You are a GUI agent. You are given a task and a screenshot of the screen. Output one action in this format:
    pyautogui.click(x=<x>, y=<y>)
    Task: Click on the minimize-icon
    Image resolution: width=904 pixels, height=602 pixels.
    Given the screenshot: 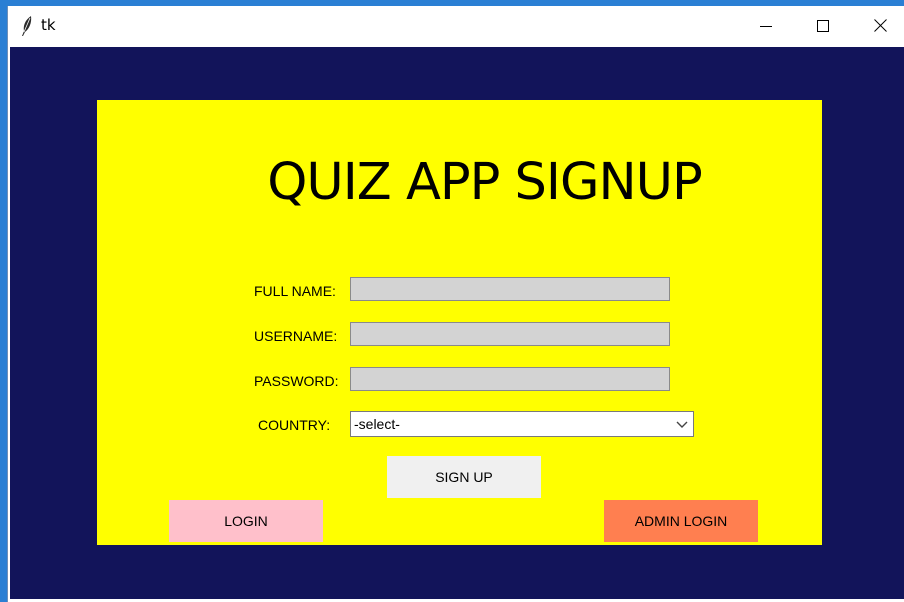 What is the action you would take?
    pyautogui.click(x=766, y=26)
    